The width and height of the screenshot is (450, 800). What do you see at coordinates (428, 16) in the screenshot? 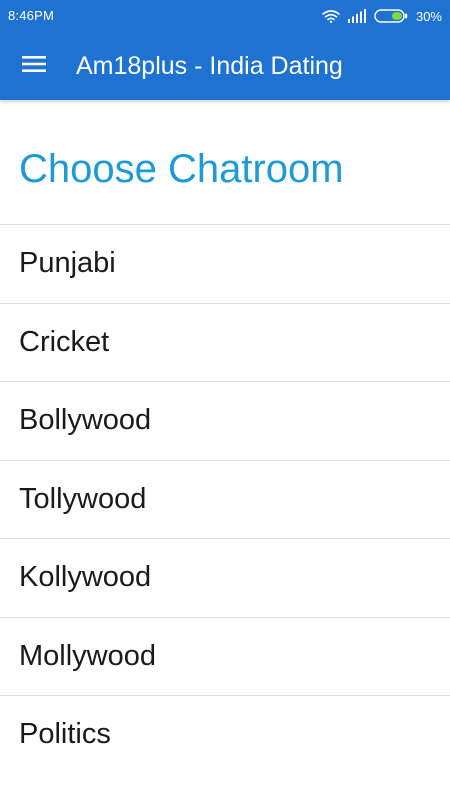
I see `battery-percent: 30%` at bounding box center [428, 16].